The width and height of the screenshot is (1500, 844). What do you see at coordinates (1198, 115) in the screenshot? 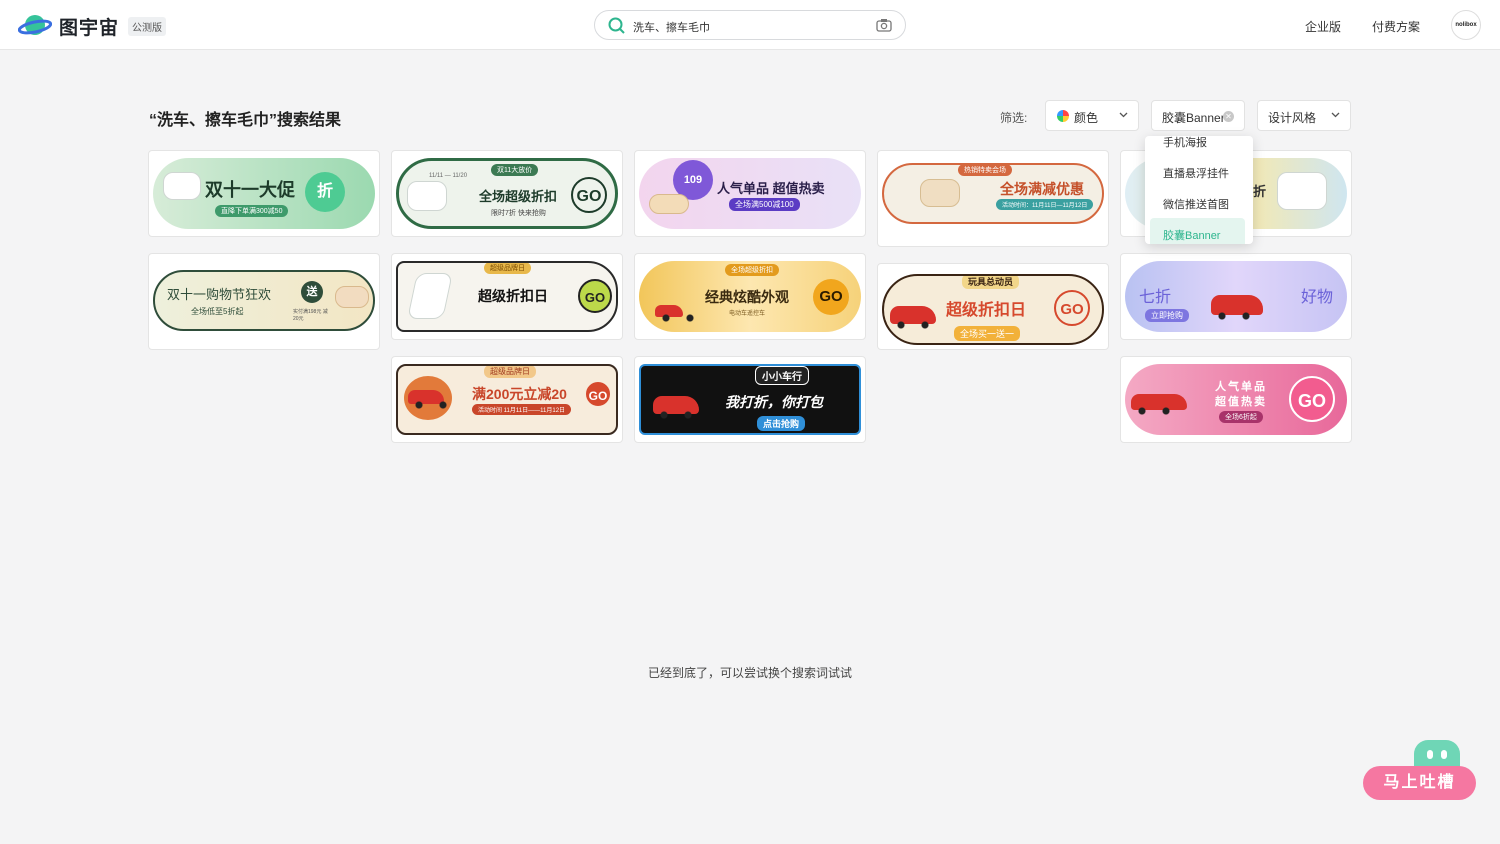
I see `filter-type: 胶囊Banner ✕` at bounding box center [1198, 115].